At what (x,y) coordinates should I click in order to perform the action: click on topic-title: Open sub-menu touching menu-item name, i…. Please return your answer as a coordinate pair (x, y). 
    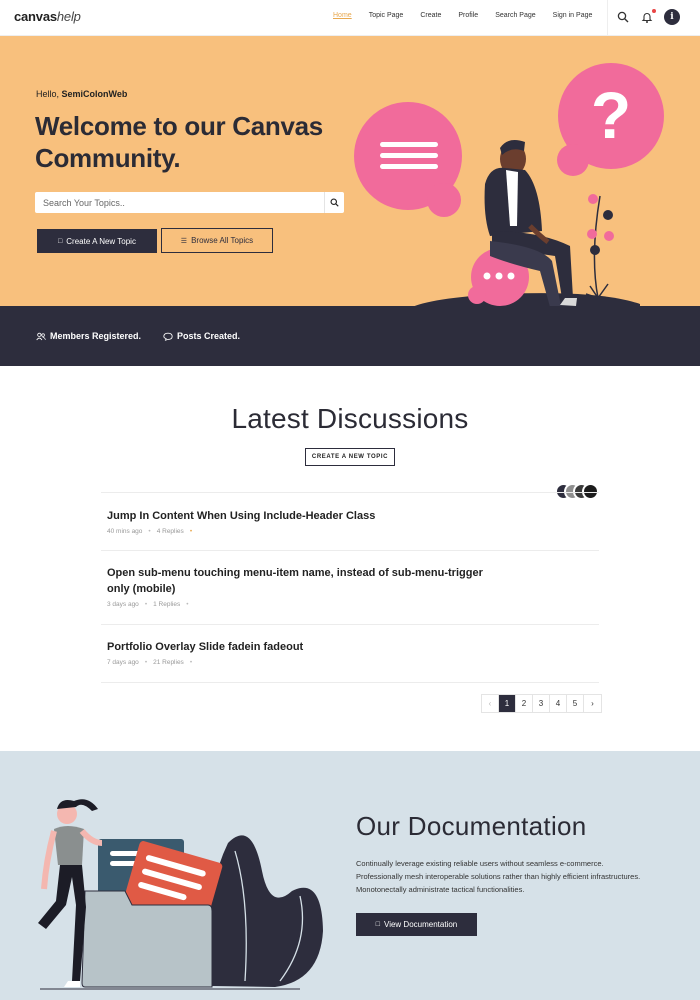
    Looking at the image, I should click on (307, 581).